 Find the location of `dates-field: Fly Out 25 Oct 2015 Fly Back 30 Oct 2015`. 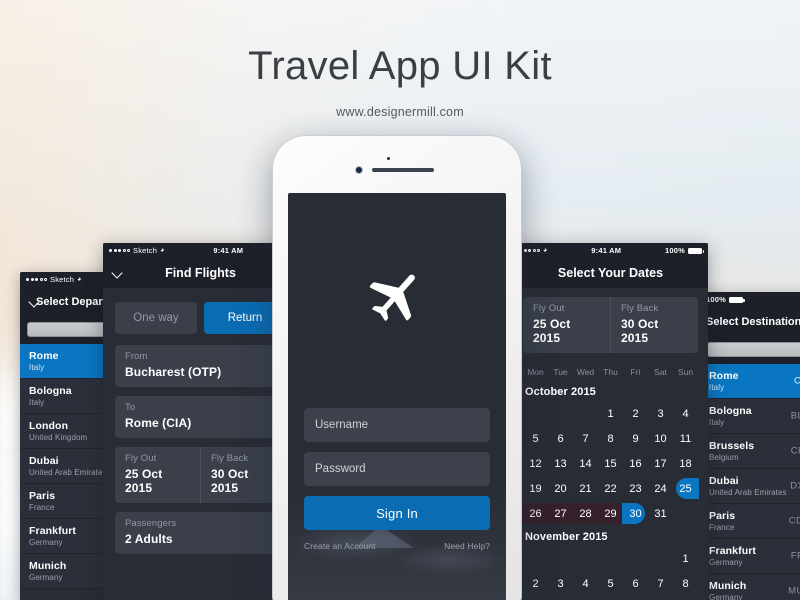

dates-field: Fly Out 25 Oct 2015 Fly Back 30 Oct 2015 is located at coordinates (200, 475).